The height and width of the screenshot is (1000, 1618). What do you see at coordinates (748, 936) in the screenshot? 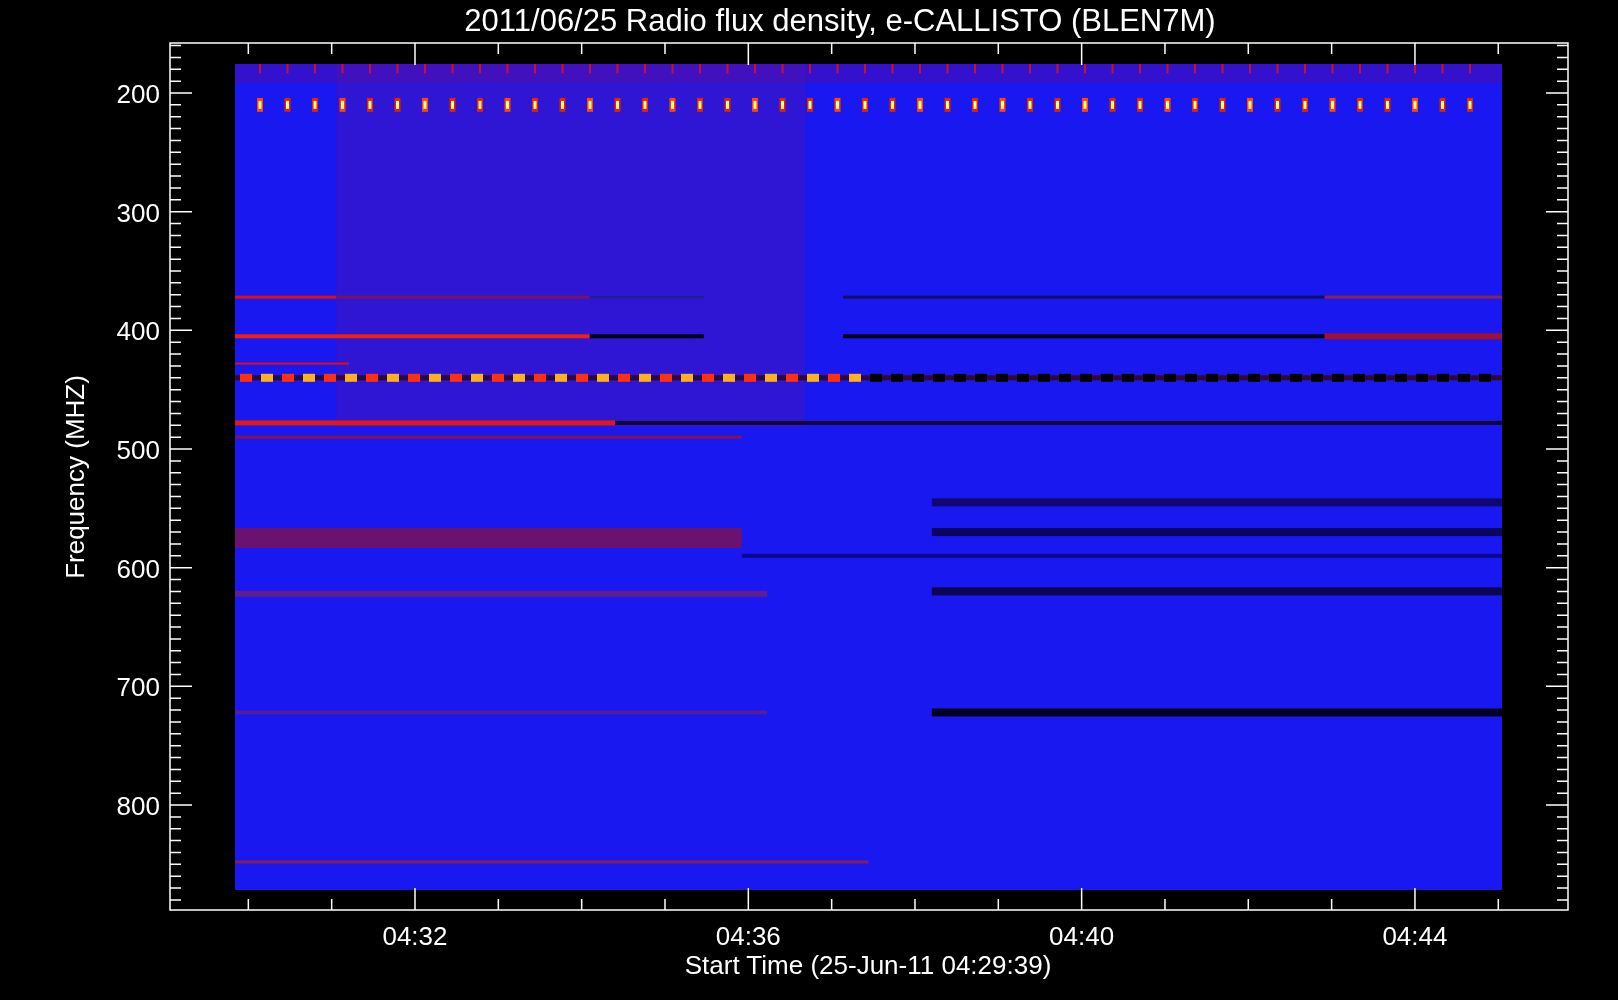
I see `x-tick-label: 04:36` at bounding box center [748, 936].